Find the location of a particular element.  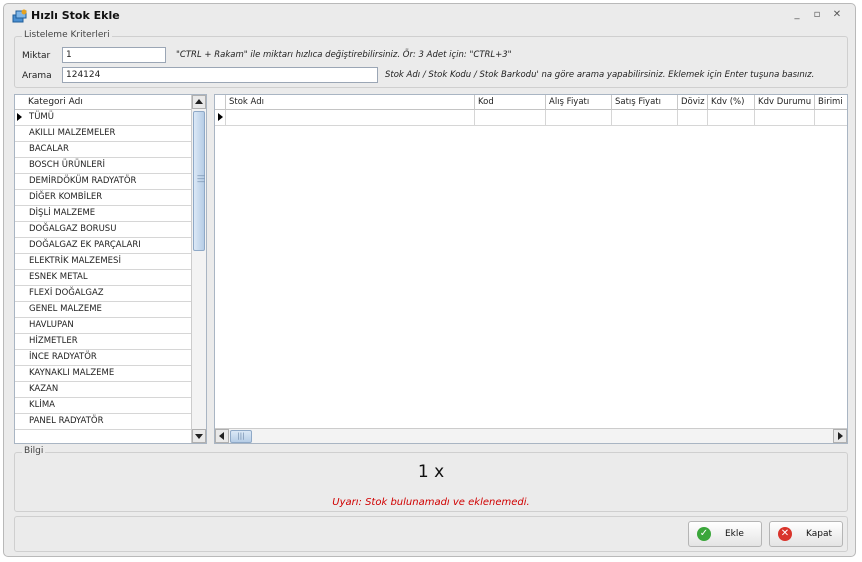

category-scrollbar: — — — is located at coordinates (198, 269).